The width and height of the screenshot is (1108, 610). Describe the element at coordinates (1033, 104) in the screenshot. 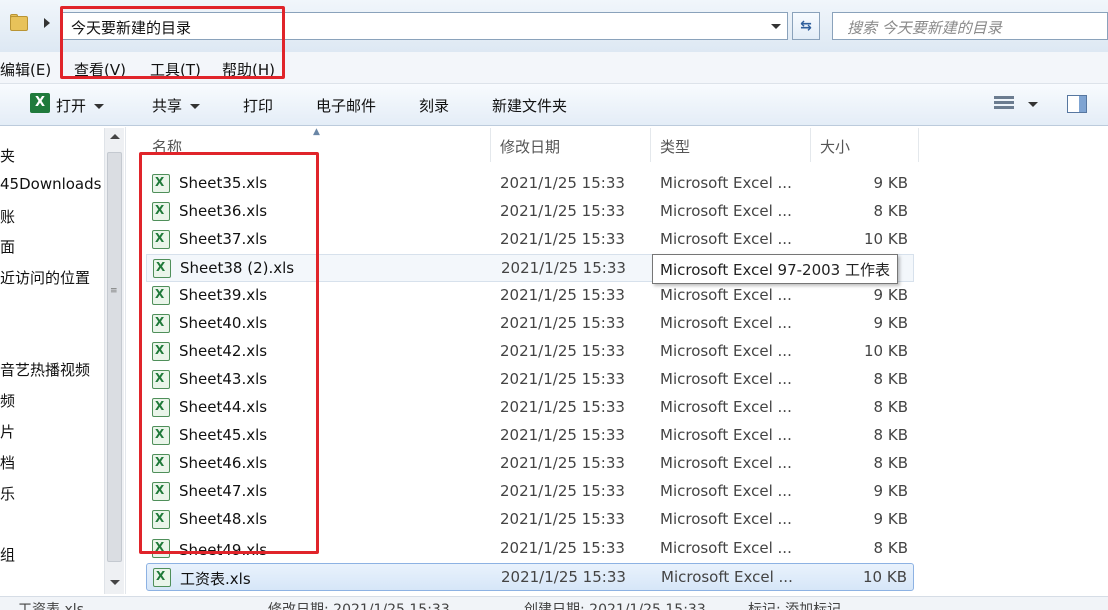

I see `view-dropdown-icon` at that location.